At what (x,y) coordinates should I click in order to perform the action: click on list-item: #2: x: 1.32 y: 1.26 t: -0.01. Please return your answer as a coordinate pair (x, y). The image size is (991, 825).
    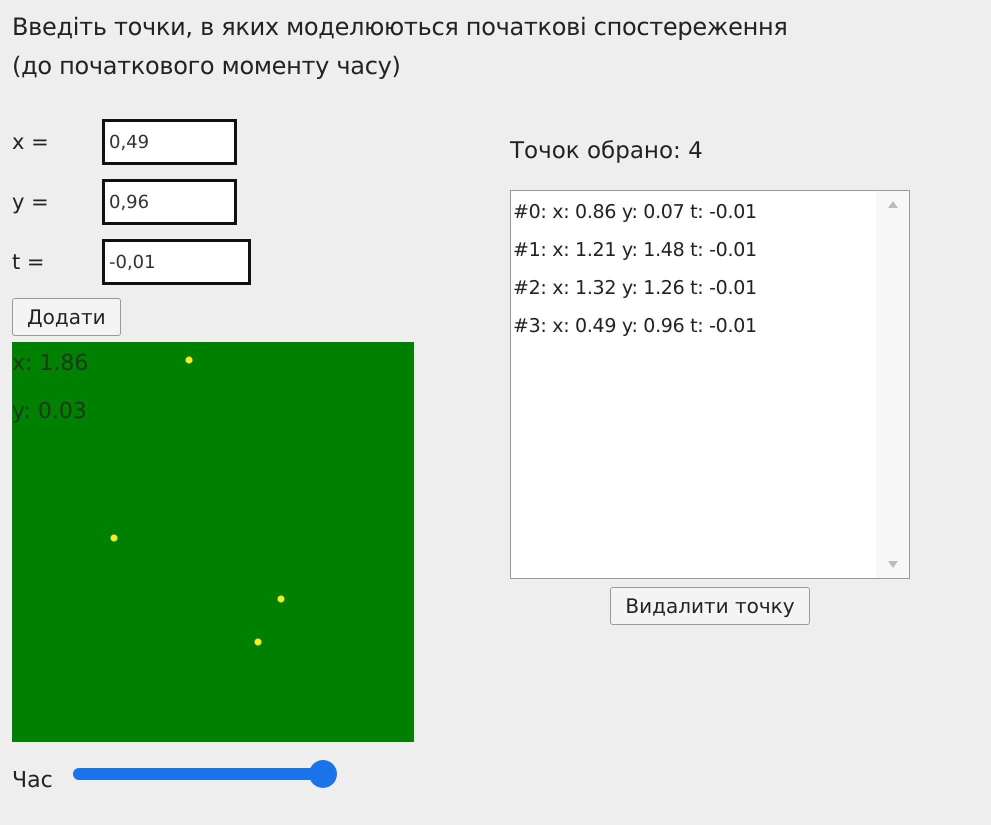
    Looking at the image, I should click on (693, 288).